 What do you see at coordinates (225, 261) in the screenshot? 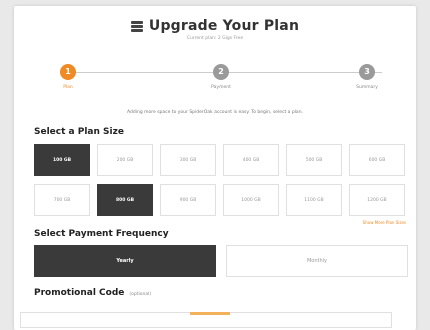
I see `frequency-toggle: Yearly Monthly` at bounding box center [225, 261].